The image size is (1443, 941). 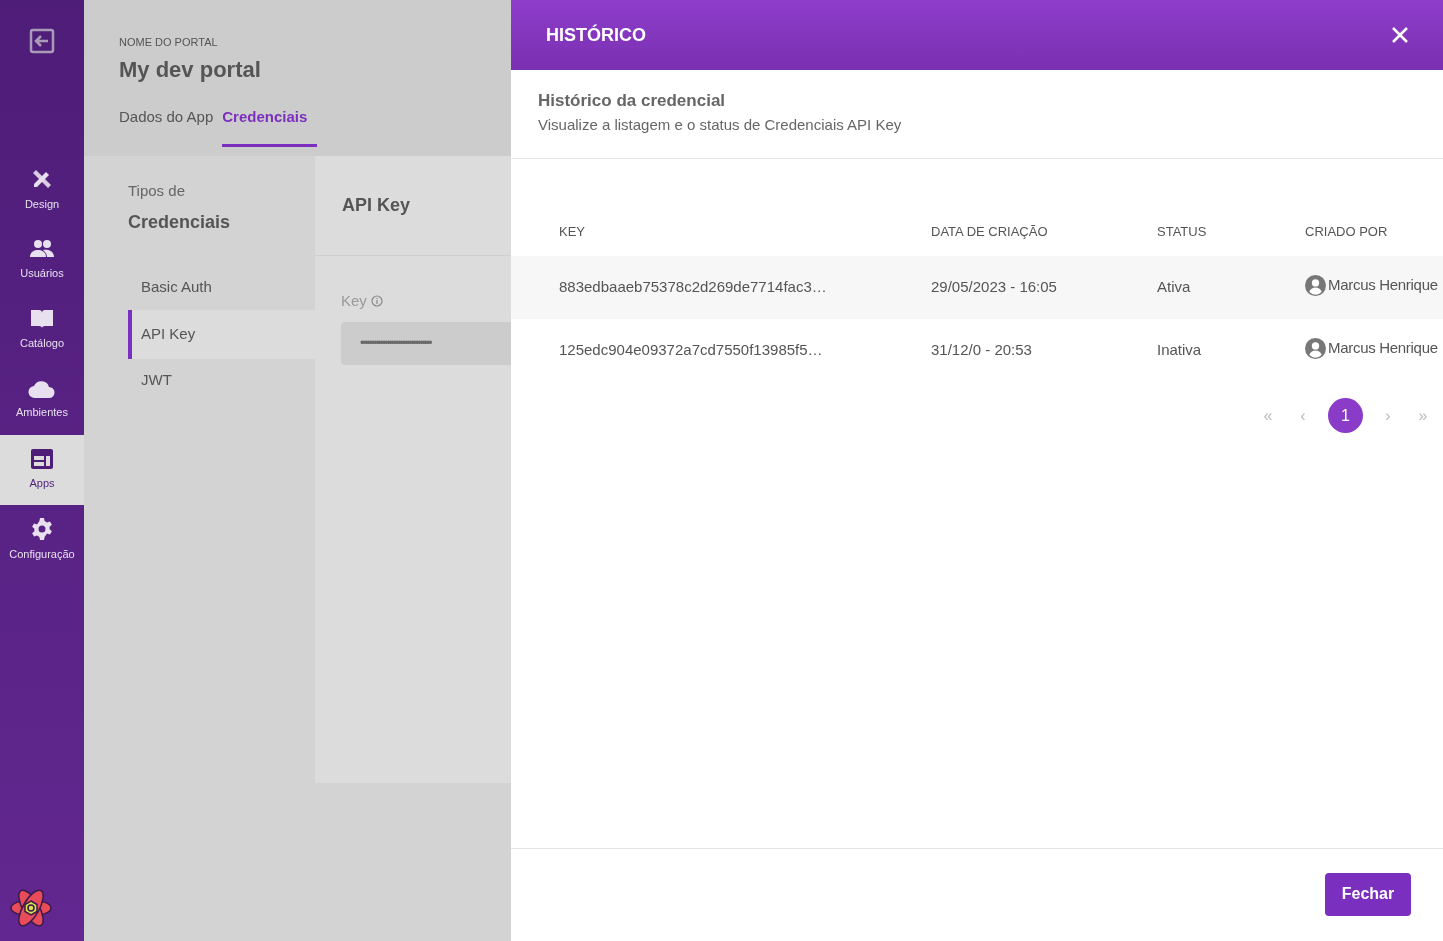 I want to click on masked-key-value: ••••••••••••••••••••••••••••••••, so click(x=395, y=343).